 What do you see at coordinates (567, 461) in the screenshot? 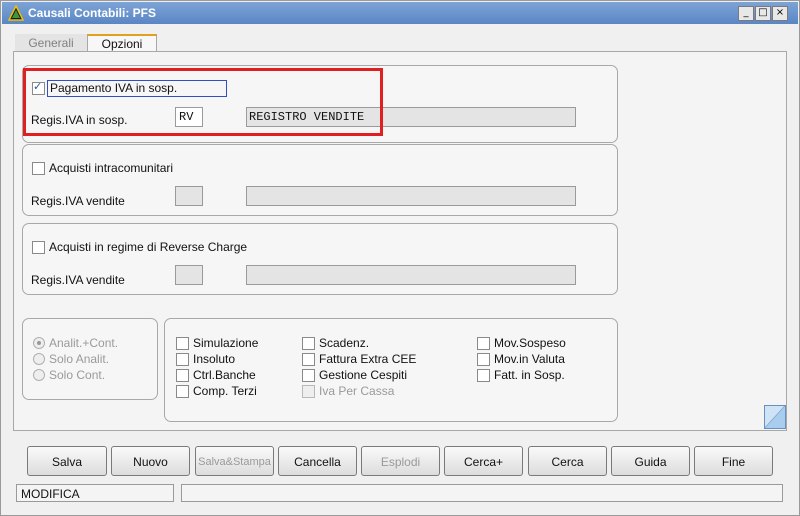
I see `cerca-button: Cerca` at bounding box center [567, 461].